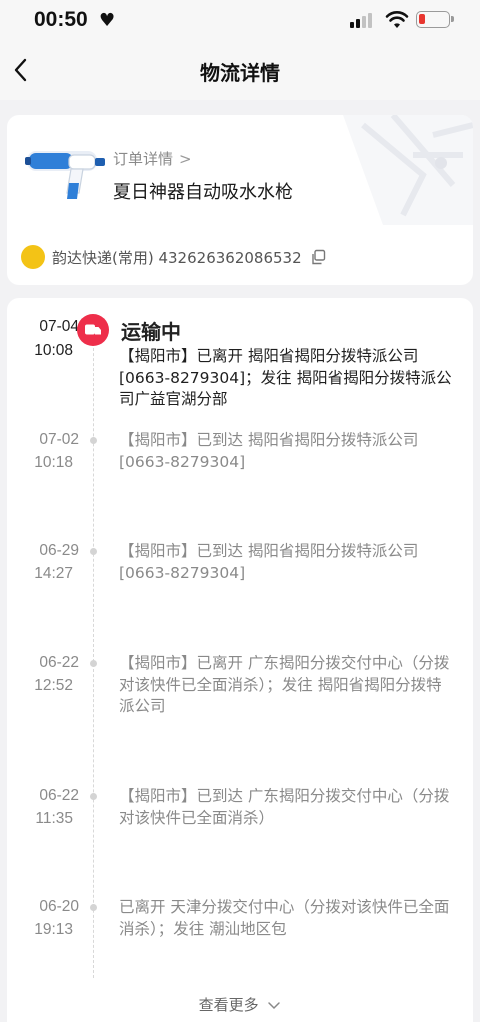 The image size is (480, 1022). I want to click on nav-bar: 物流详情, so click(240, 71).